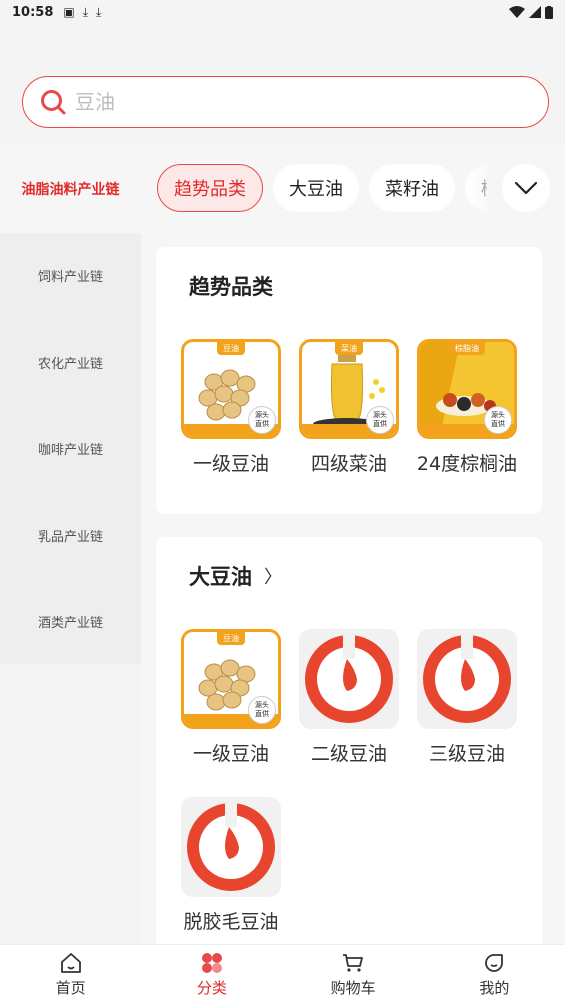 The image size is (565, 1004). I want to click on product-name: 二级豆油, so click(348, 754).